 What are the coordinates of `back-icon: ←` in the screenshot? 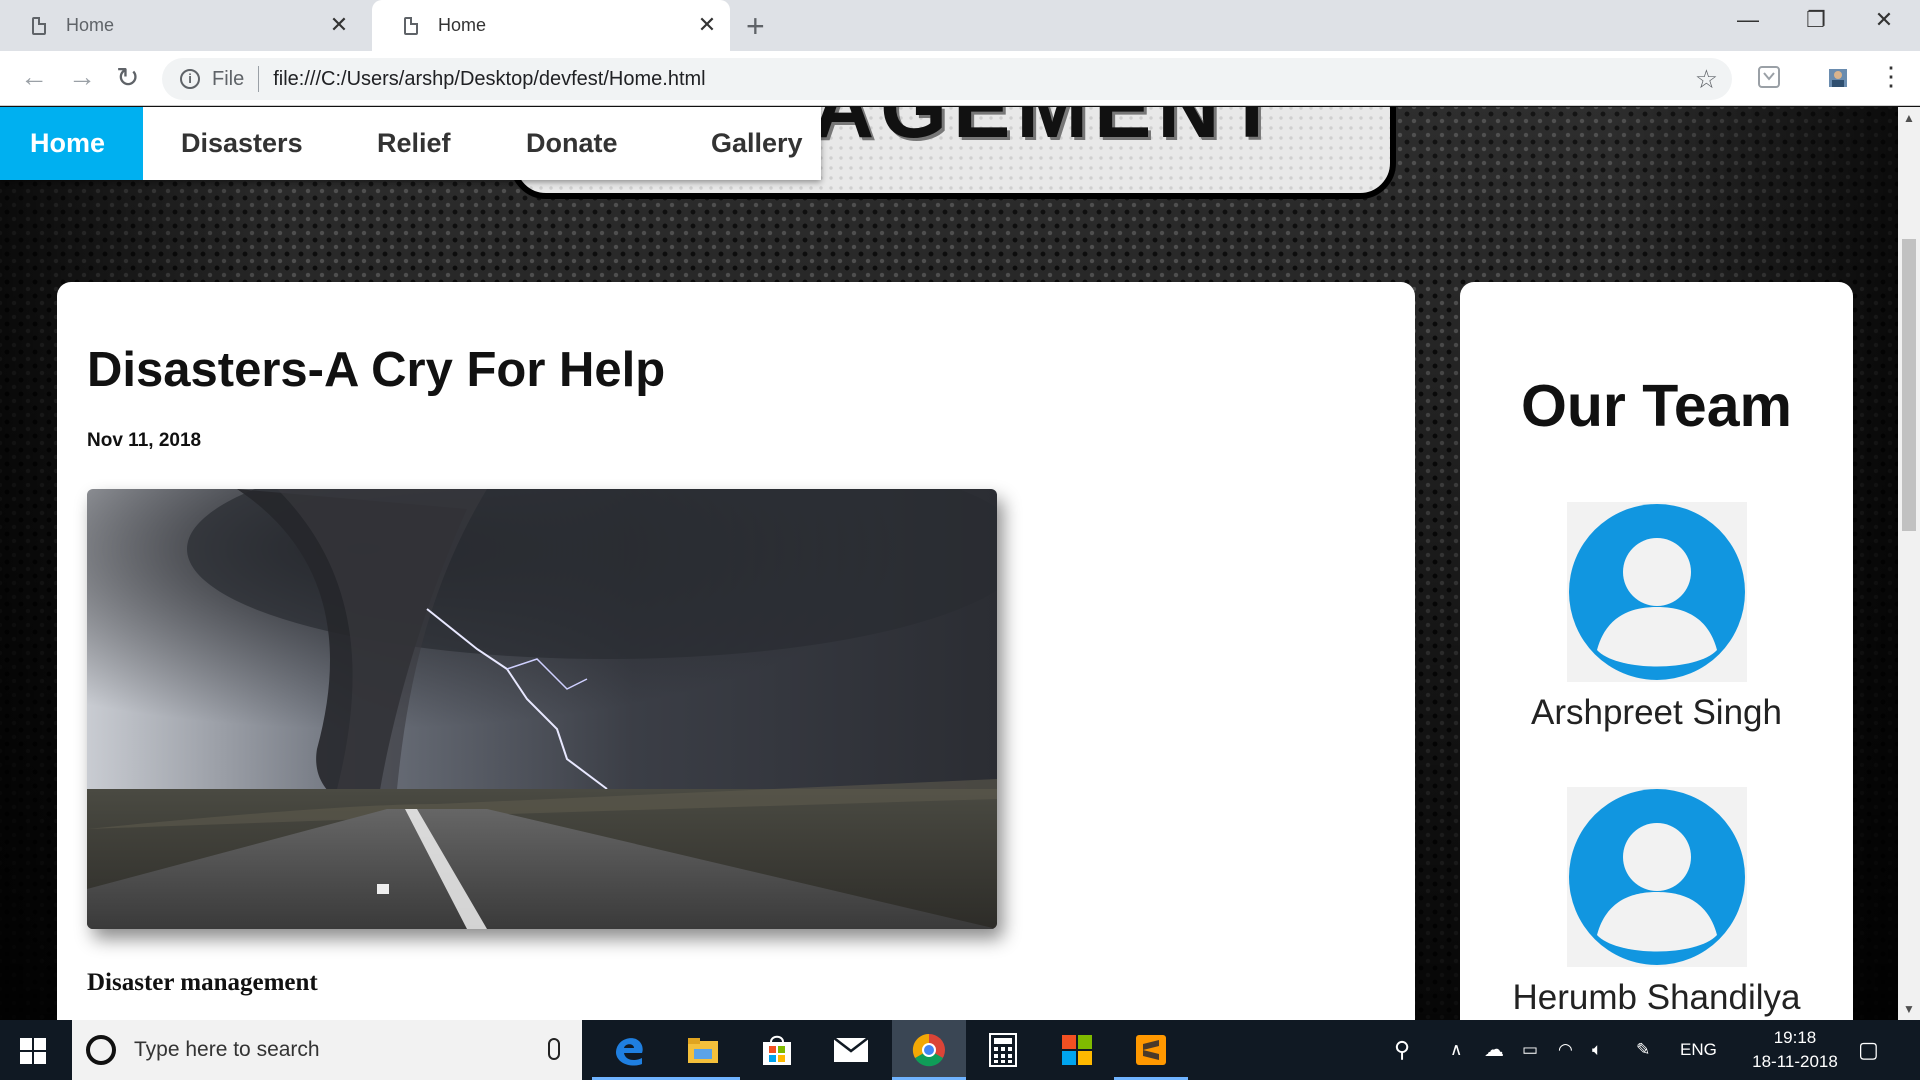 It's located at (34, 77).